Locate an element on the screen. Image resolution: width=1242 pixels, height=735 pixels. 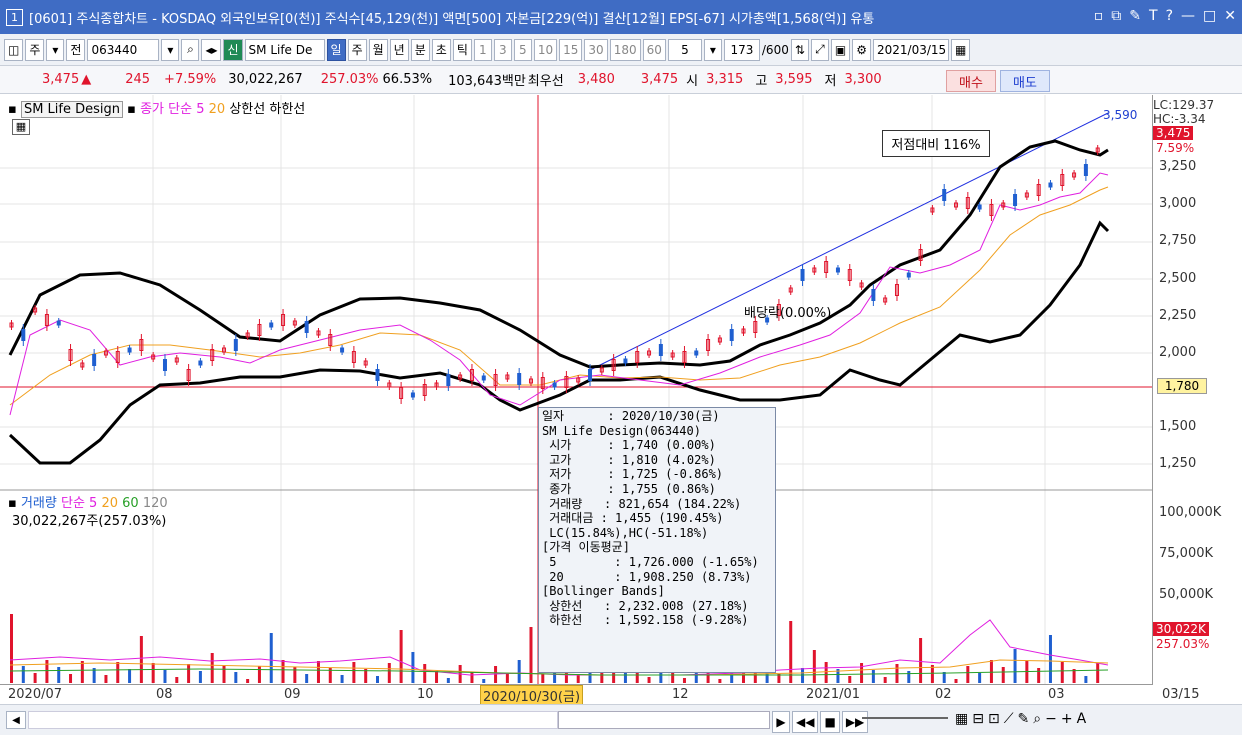
lc-label: LC:129.37 is located at coordinates (1184, 105).